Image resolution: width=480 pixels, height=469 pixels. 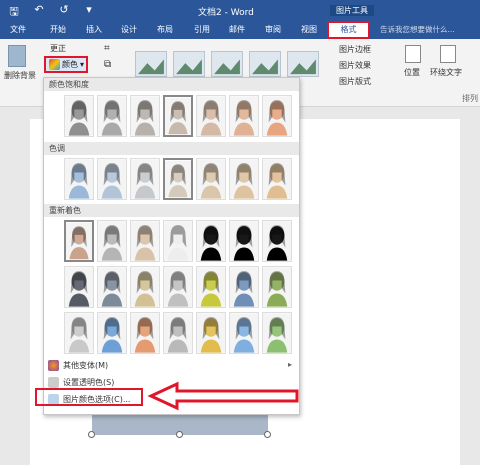 I want to click on redo-icon: ↺, so click(x=64, y=12).